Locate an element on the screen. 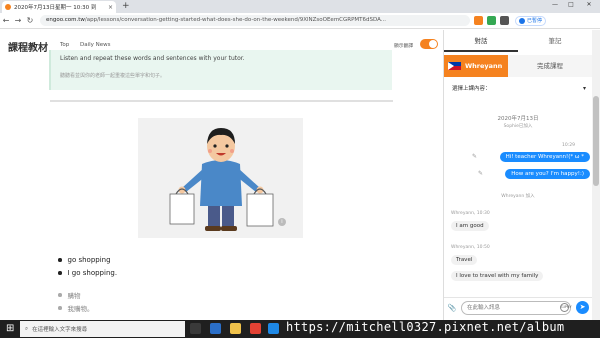  engoo-favicon-icon is located at coordinates (8, 7).